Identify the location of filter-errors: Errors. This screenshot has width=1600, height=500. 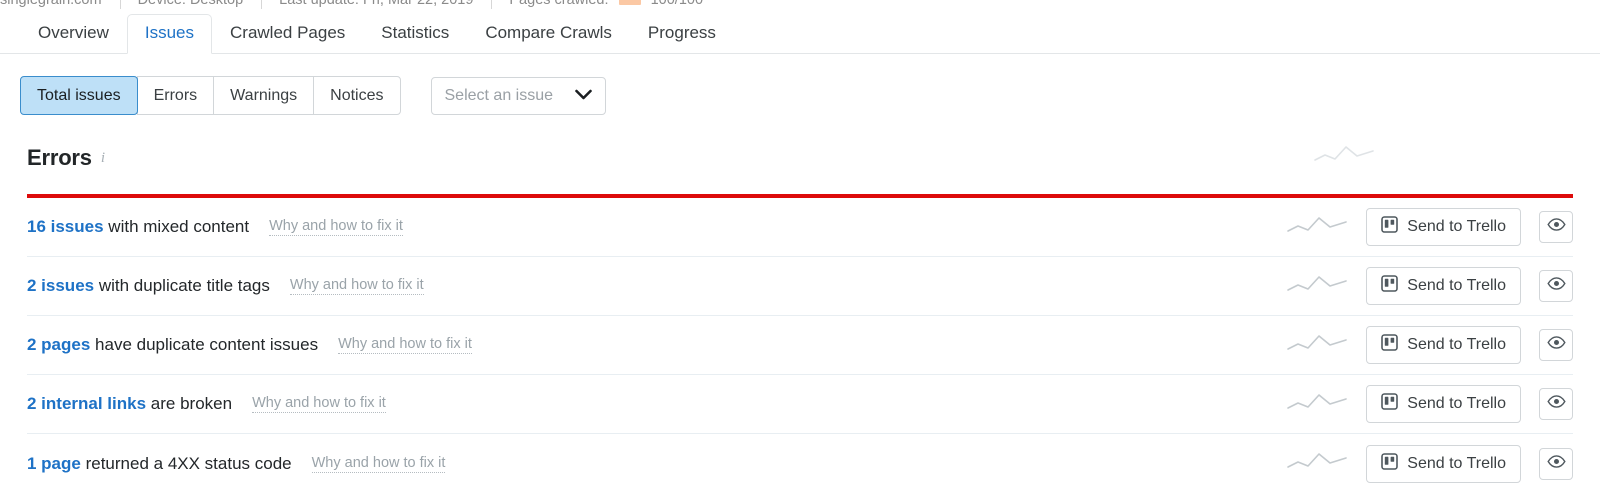
(175, 96).